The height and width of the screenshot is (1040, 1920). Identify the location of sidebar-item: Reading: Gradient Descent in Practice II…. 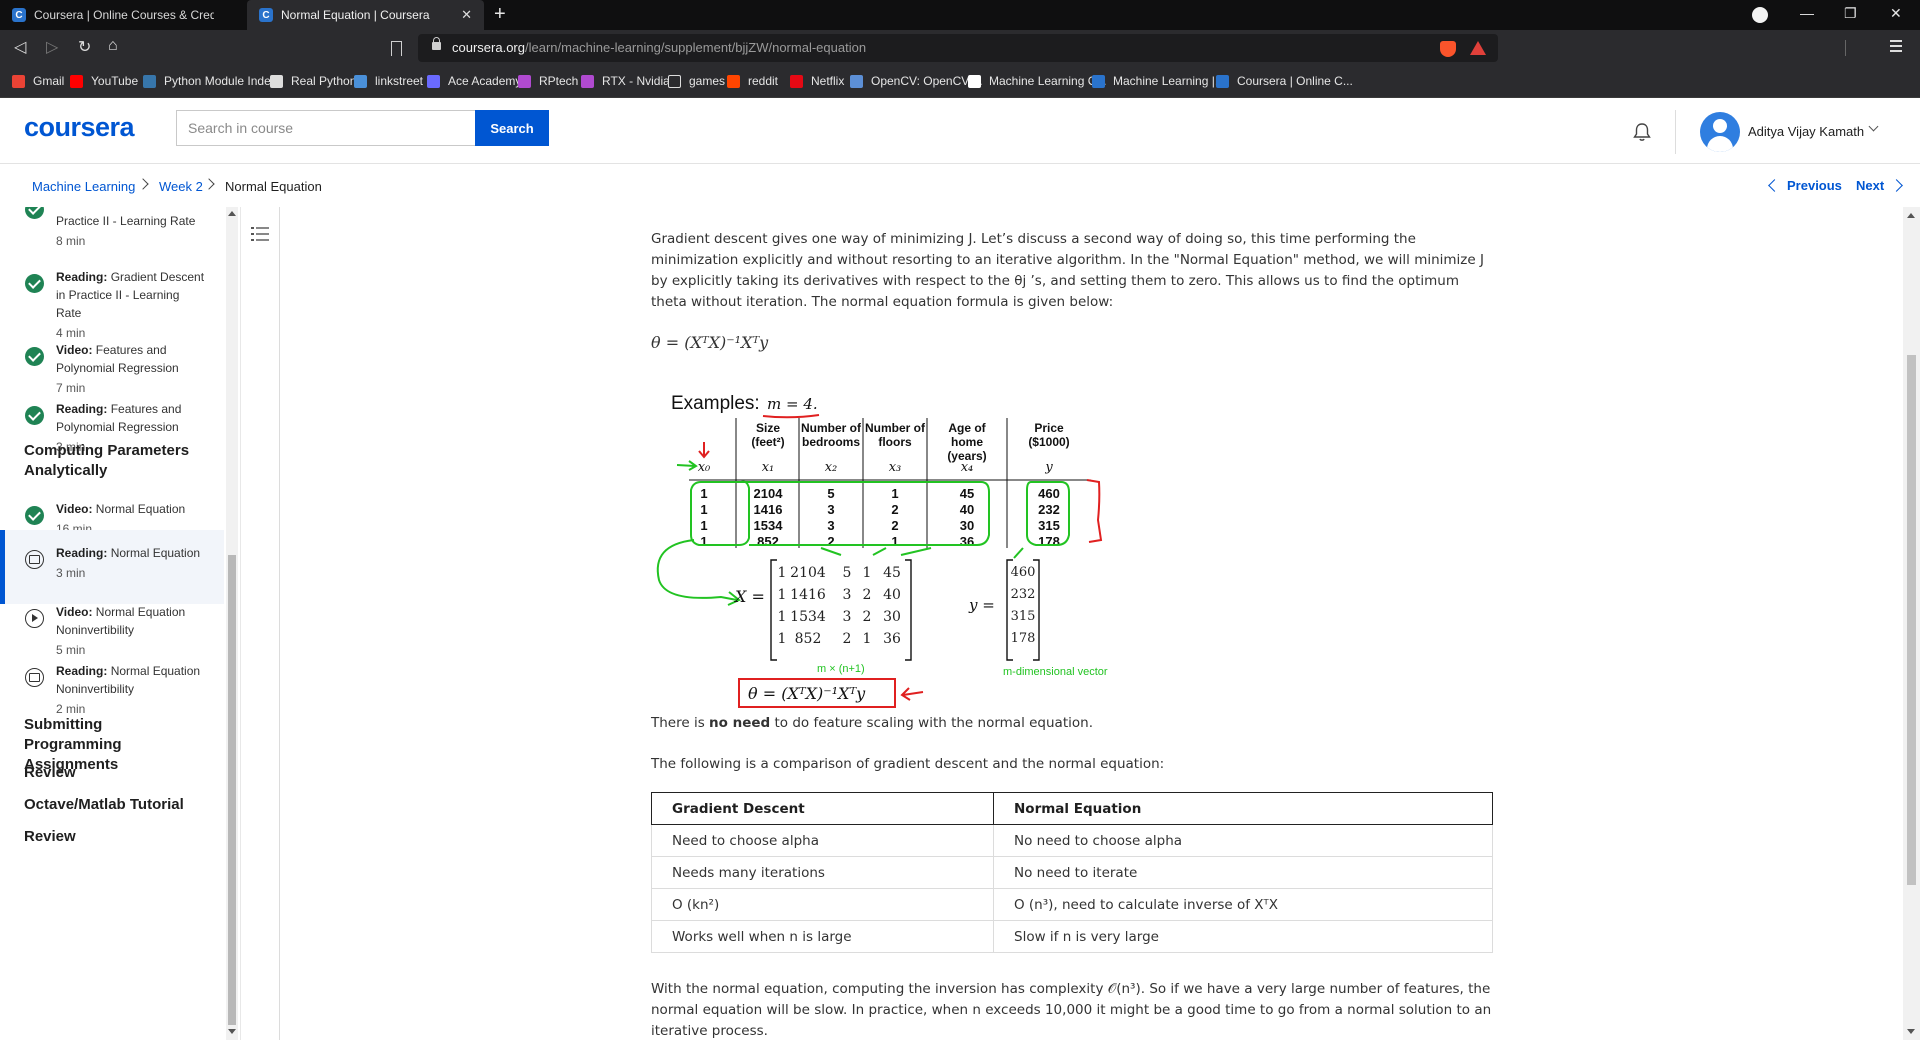
(112, 304).